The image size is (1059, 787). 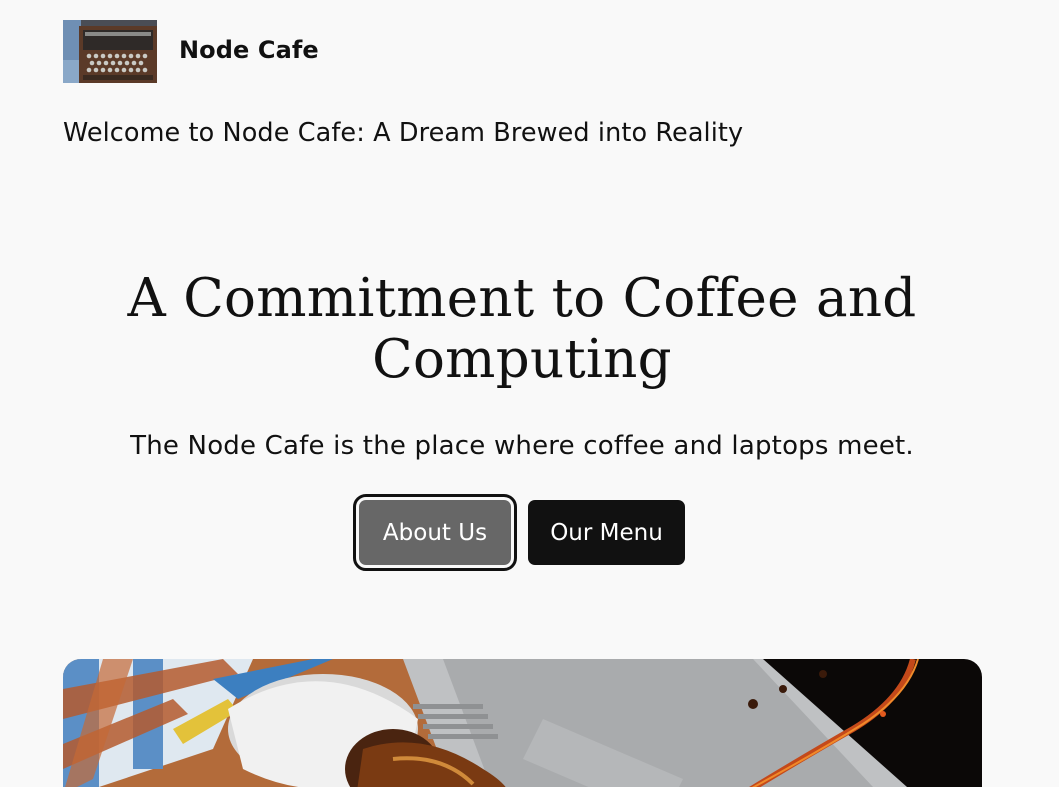 I want to click on site-title: Node Cafe, so click(x=249, y=50).